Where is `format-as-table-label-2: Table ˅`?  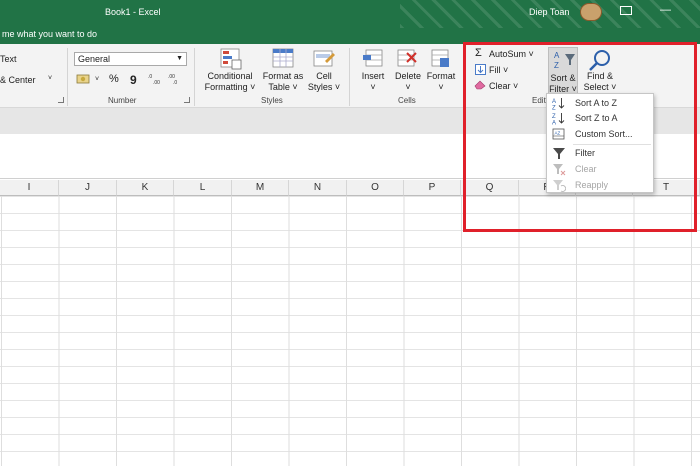 format-as-table-label-2: Table ˅ is located at coordinates (283, 87).